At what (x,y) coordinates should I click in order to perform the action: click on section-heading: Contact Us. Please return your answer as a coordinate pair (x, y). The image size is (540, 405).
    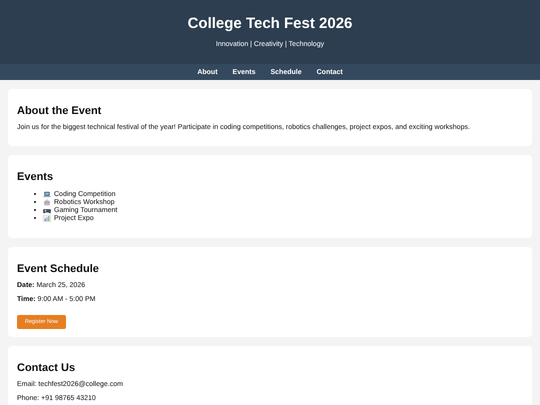
    Looking at the image, I should click on (46, 368).